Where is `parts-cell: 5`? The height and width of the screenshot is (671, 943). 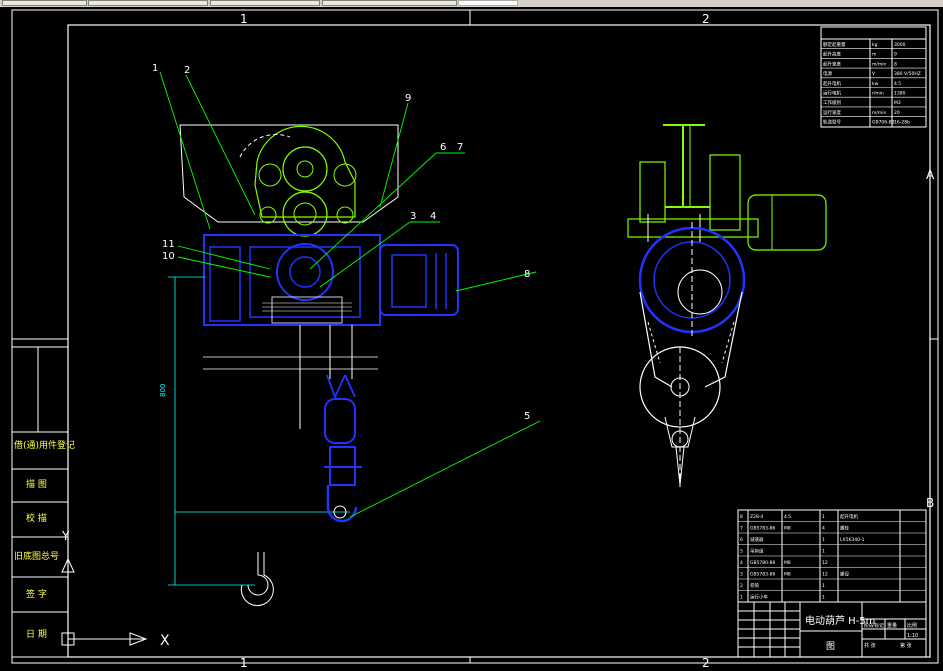 parts-cell: 5 is located at coordinates (741, 552).